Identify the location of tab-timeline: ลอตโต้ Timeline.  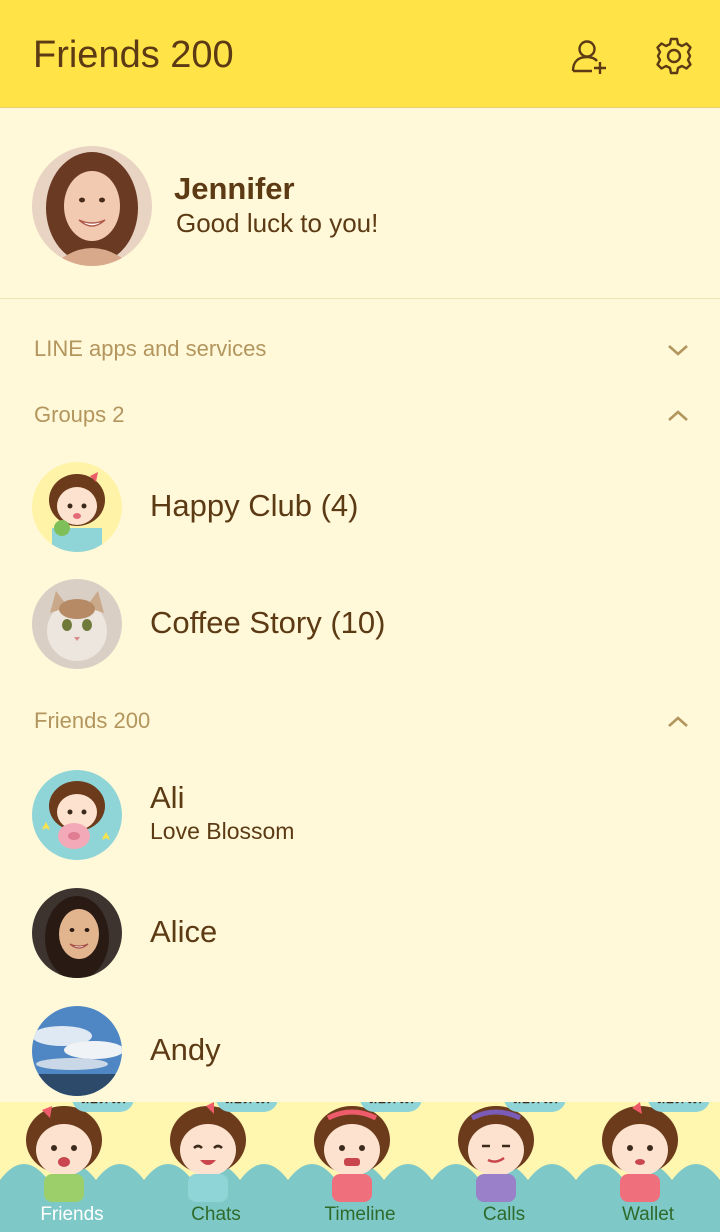
(360, 1167).